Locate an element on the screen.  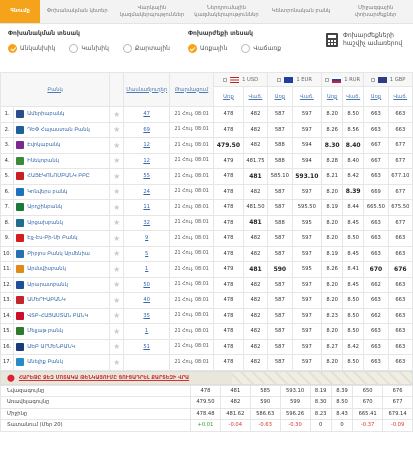
tab-investment-orgs: Ներդրումային կազմակերպություններ is located at coordinates (226, 11).